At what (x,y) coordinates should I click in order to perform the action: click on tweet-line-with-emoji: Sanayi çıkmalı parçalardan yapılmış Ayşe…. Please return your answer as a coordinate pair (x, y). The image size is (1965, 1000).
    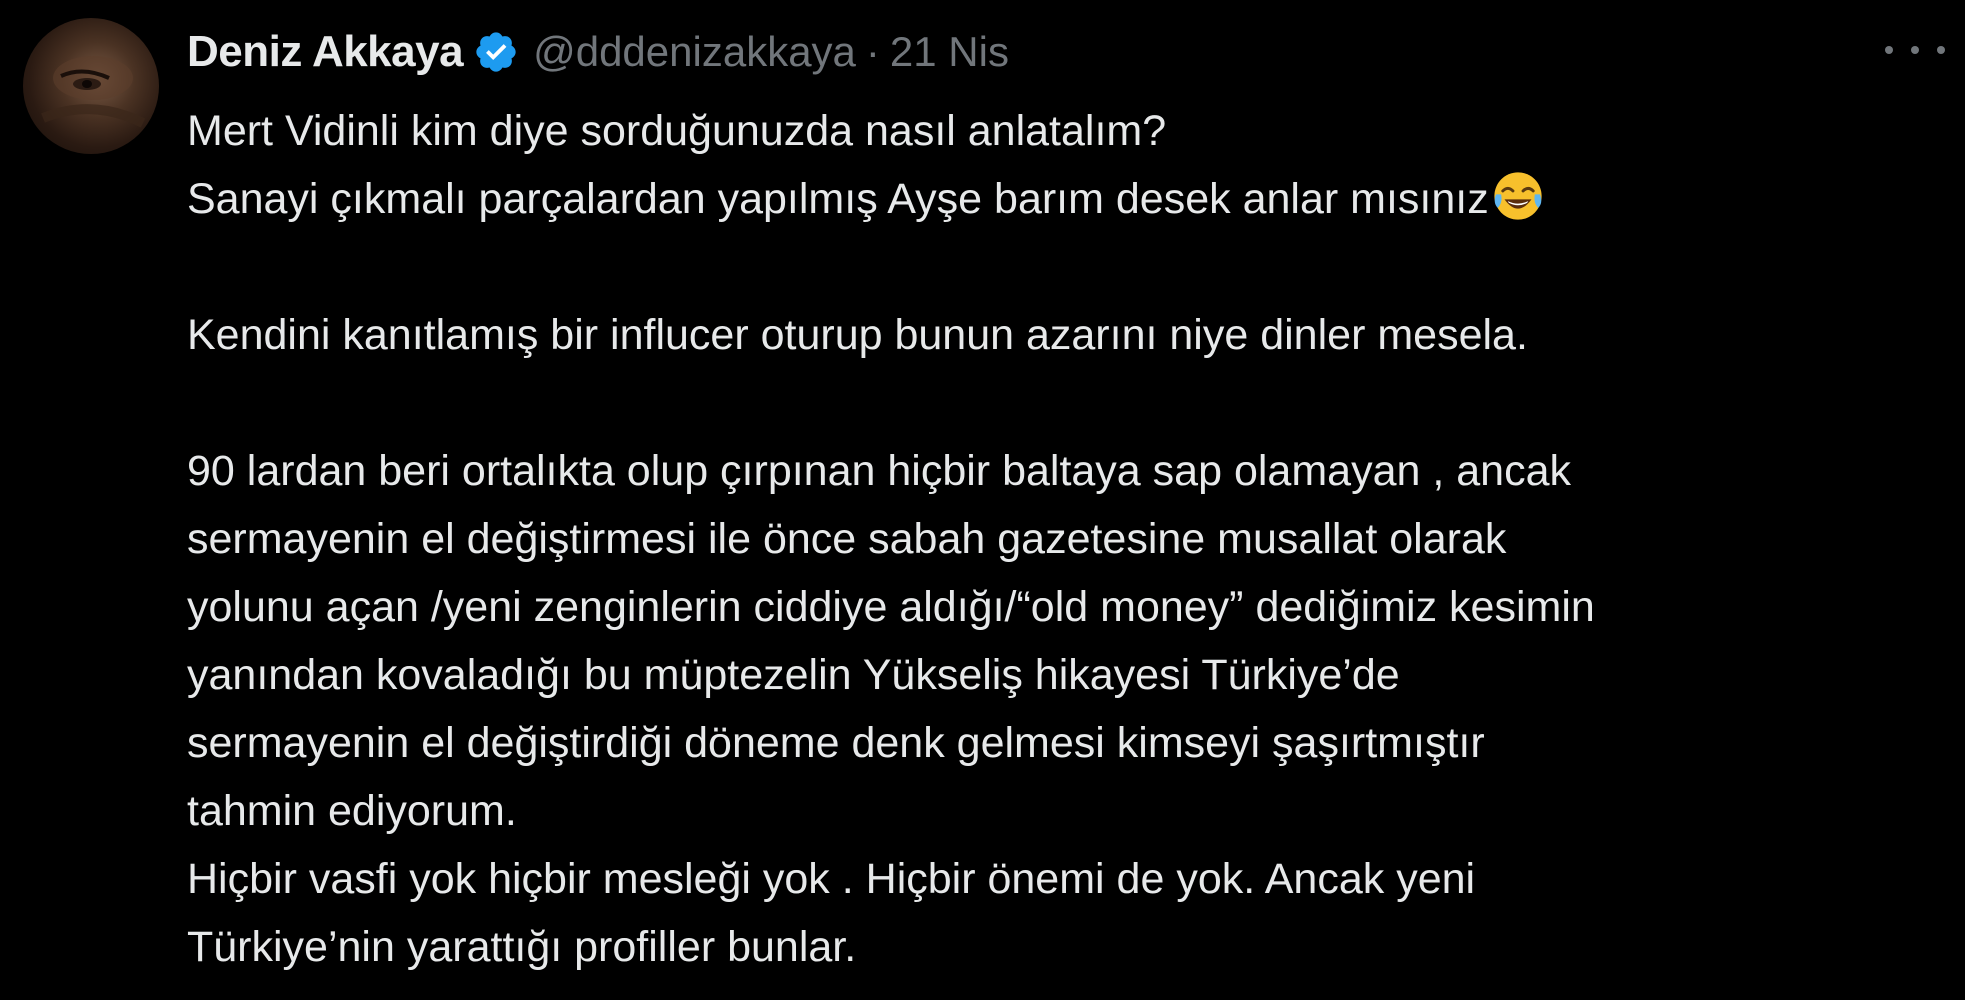
    Looking at the image, I should click on (1067, 199).